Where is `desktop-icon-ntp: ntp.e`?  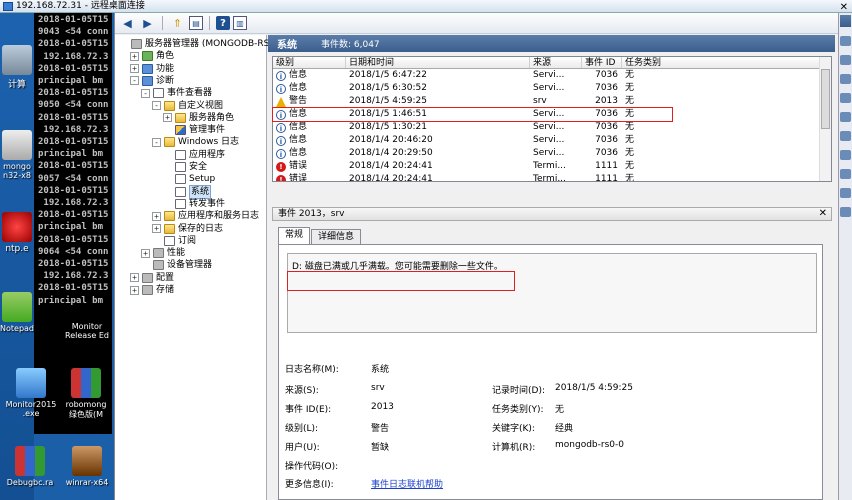
desktop-icon-ntp: ntp.e is located at coordinates (17, 233).